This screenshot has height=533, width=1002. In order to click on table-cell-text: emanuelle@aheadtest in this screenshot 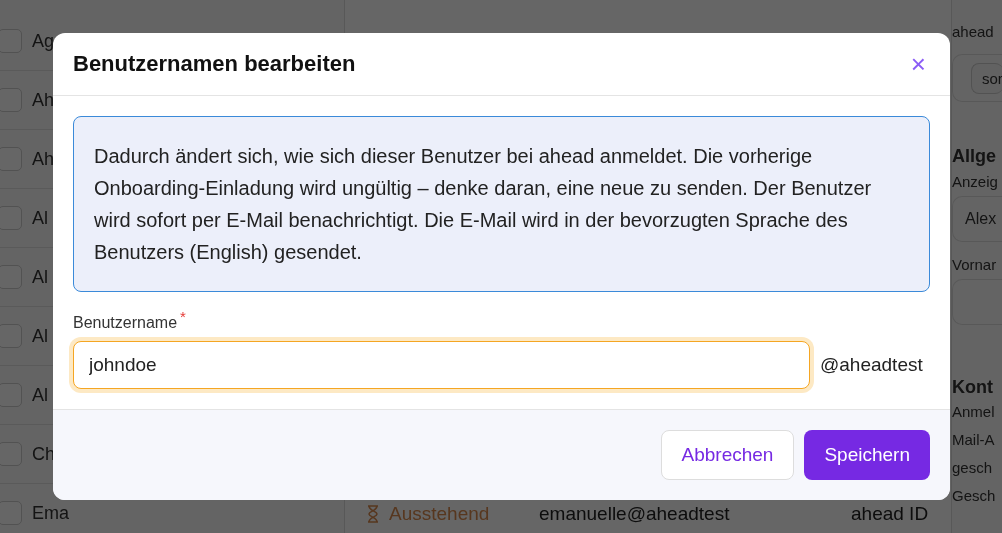, I will do `click(635, 514)`.